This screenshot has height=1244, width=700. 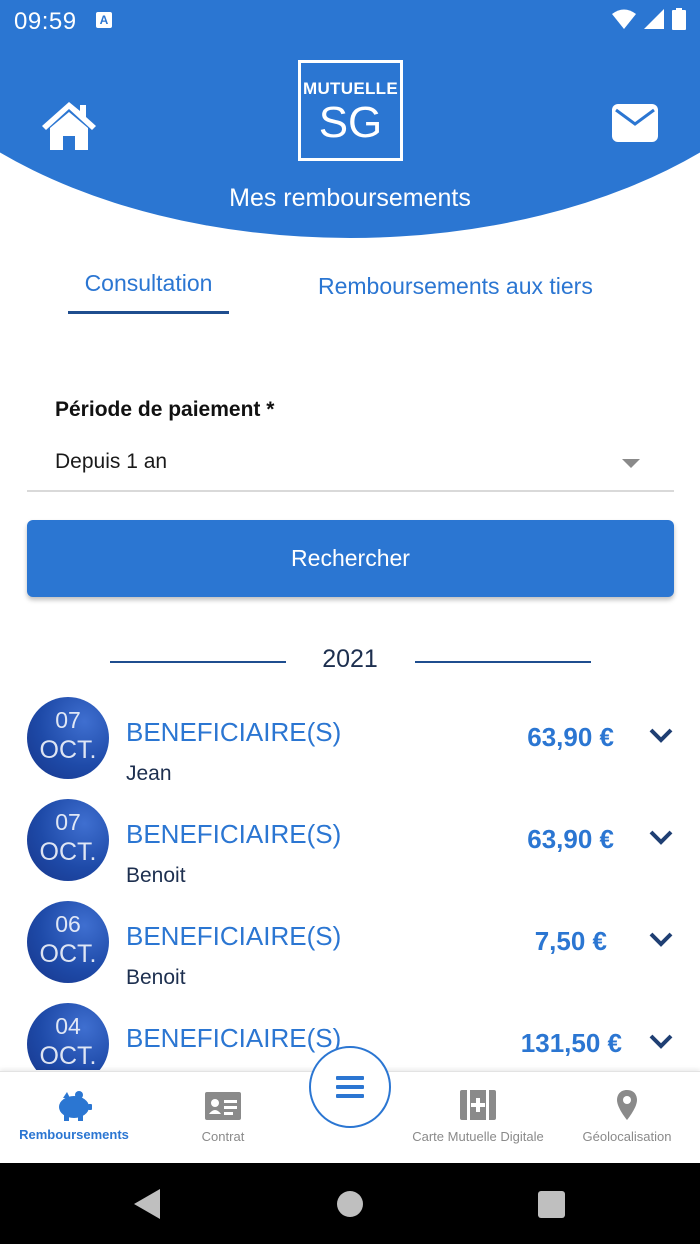 I want to click on signal-icon, so click(x=654, y=19).